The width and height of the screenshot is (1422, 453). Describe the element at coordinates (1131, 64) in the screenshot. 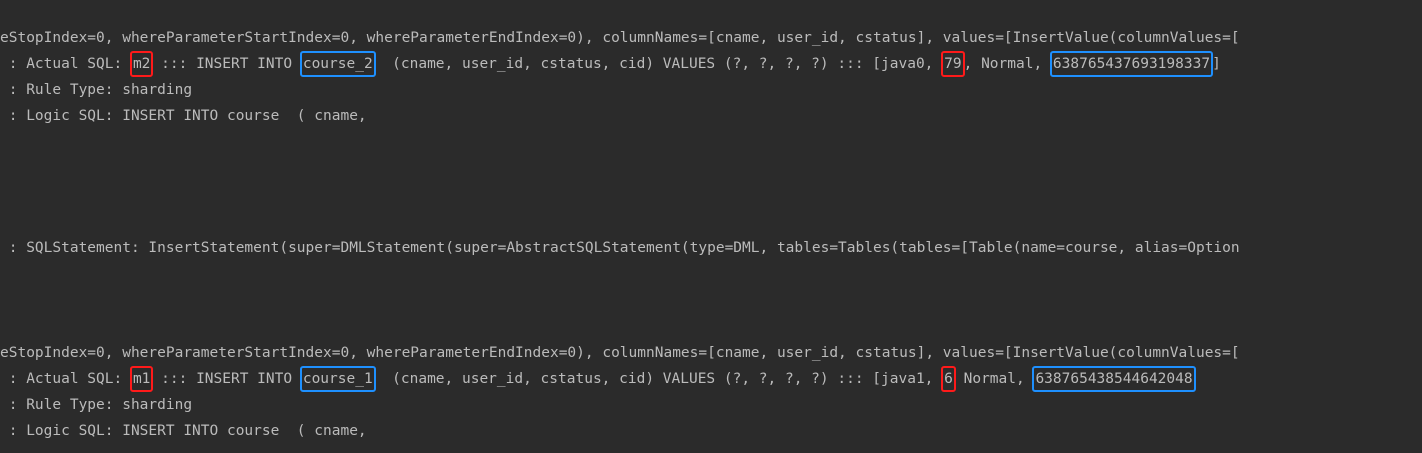

I see `cid-highlight-blue: 638765437693198337` at that location.